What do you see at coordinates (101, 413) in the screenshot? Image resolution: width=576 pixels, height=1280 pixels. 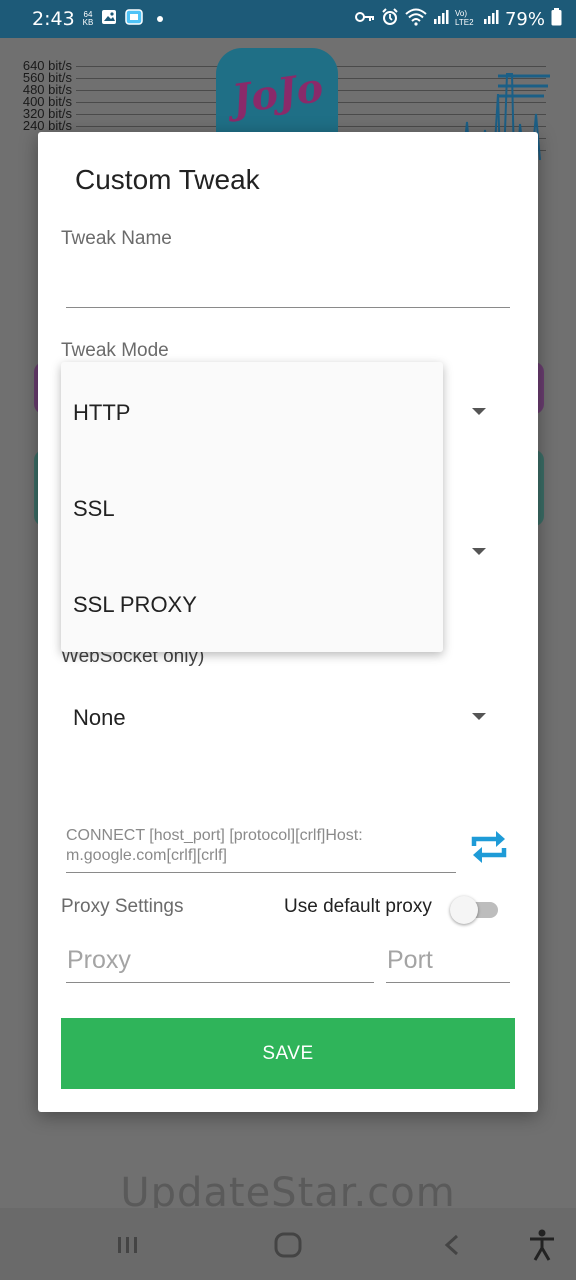 I see `dropdown-option-http: HTTP` at bounding box center [101, 413].